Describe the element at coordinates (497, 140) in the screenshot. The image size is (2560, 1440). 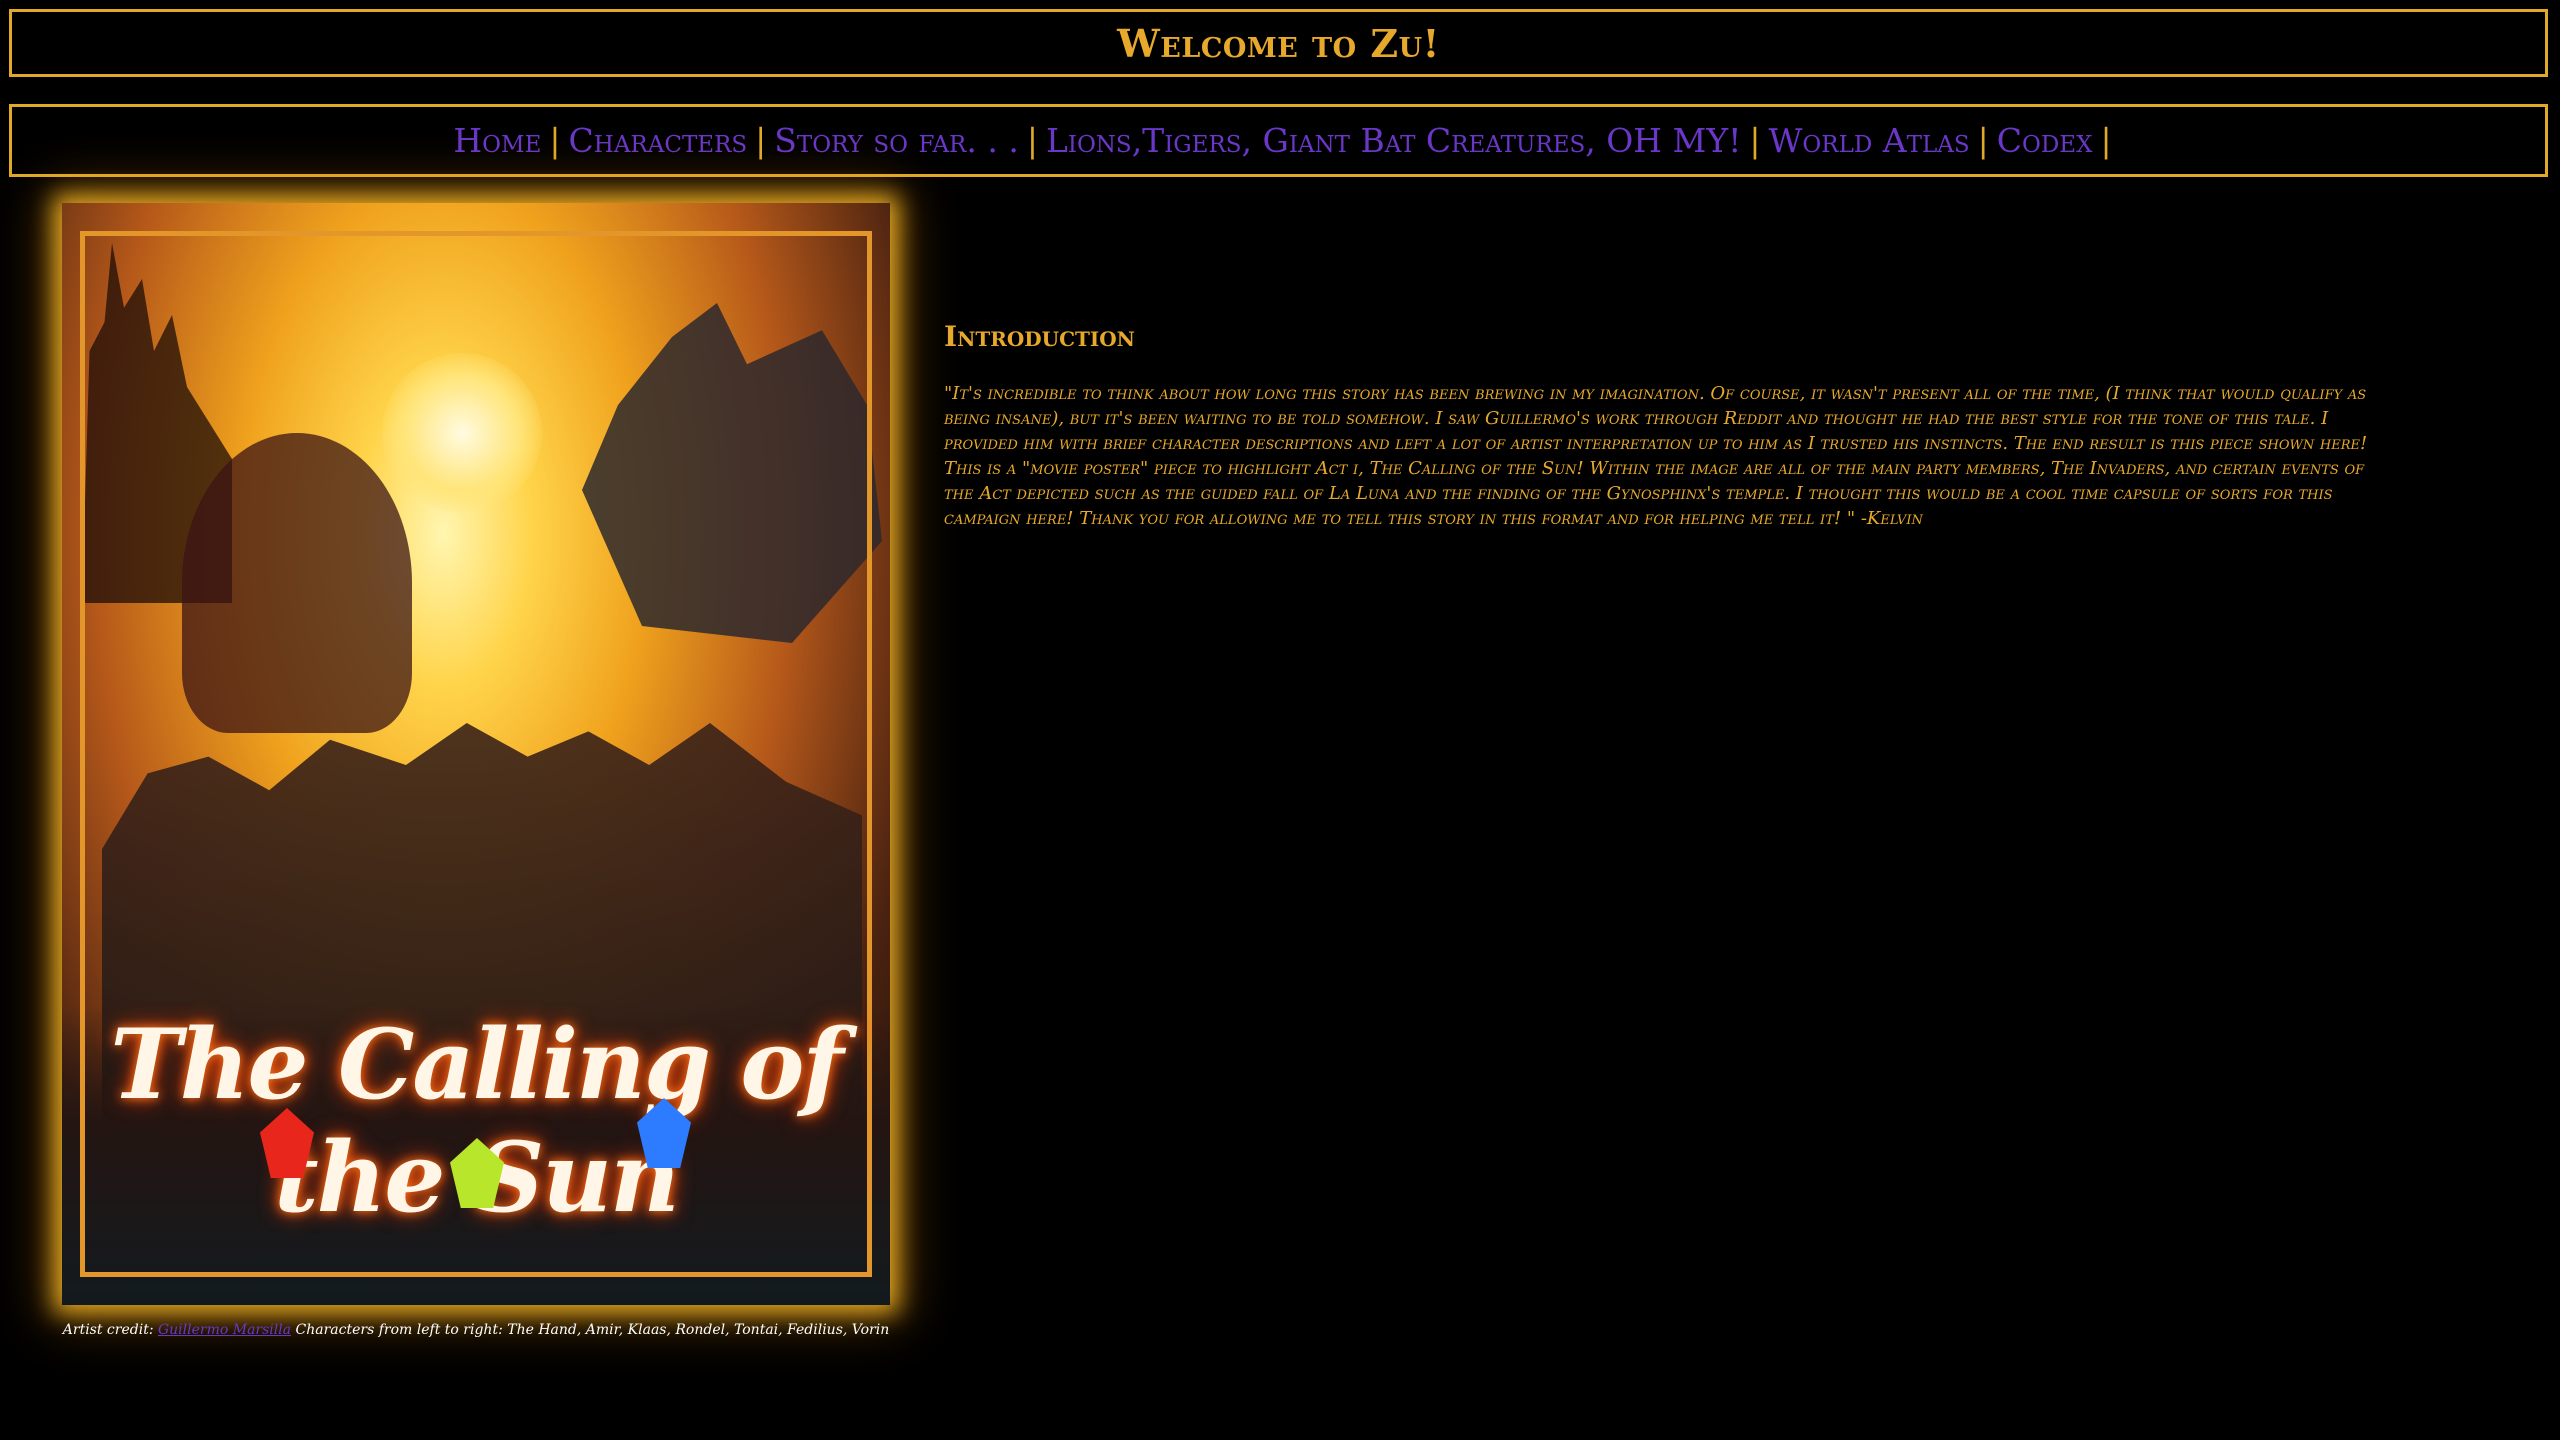
I see `nav-link-home: Home` at that location.